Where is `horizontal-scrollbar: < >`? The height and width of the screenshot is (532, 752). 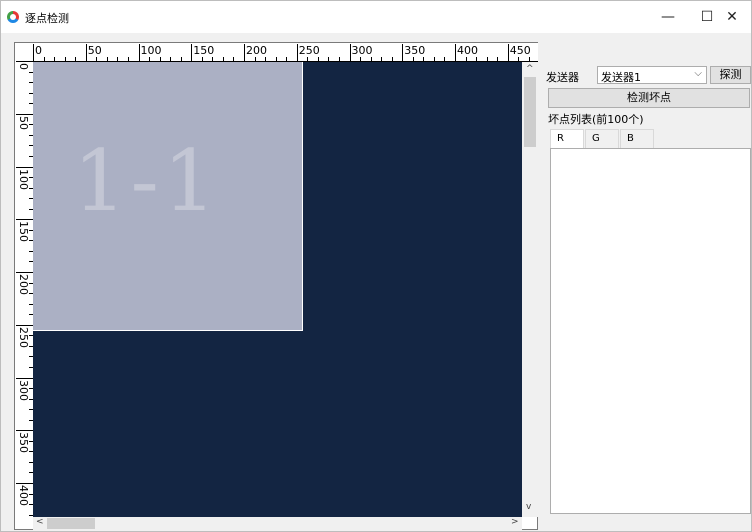 horizontal-scrollbar: < > is located at coordinates (277, 523).